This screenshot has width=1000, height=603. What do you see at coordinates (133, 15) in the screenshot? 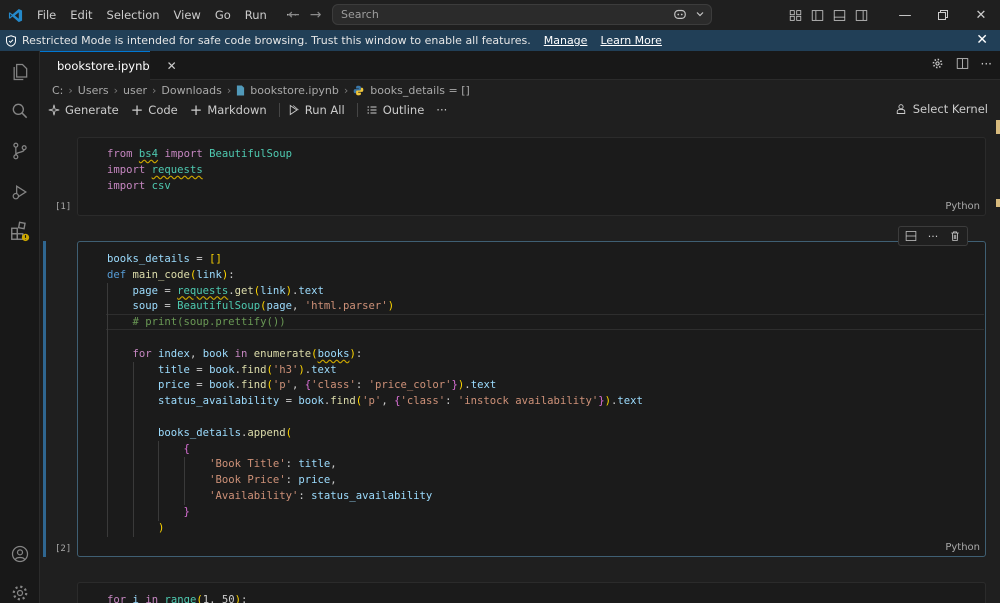
I see `menu-selection: Selection` at bounding box center [133, 15].